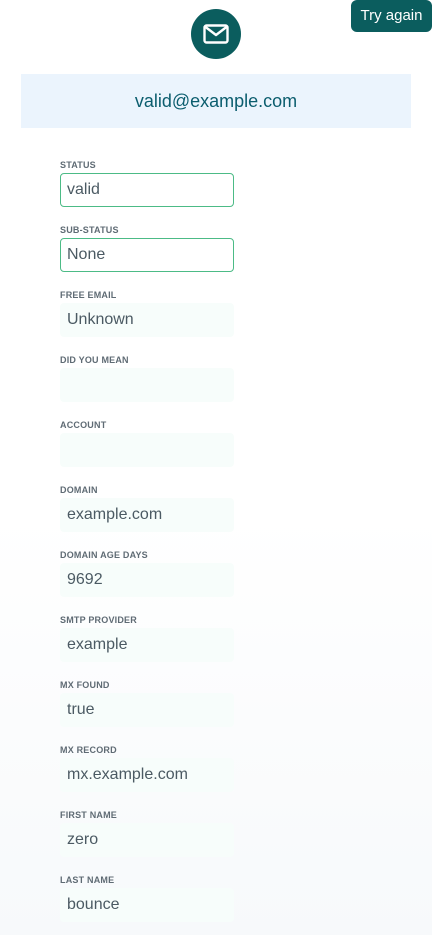  What do you see at coordinates (98, 620) in the screenshot?
I see `field-label: SMTP PROVIDER` at bounding box center [98, 620].